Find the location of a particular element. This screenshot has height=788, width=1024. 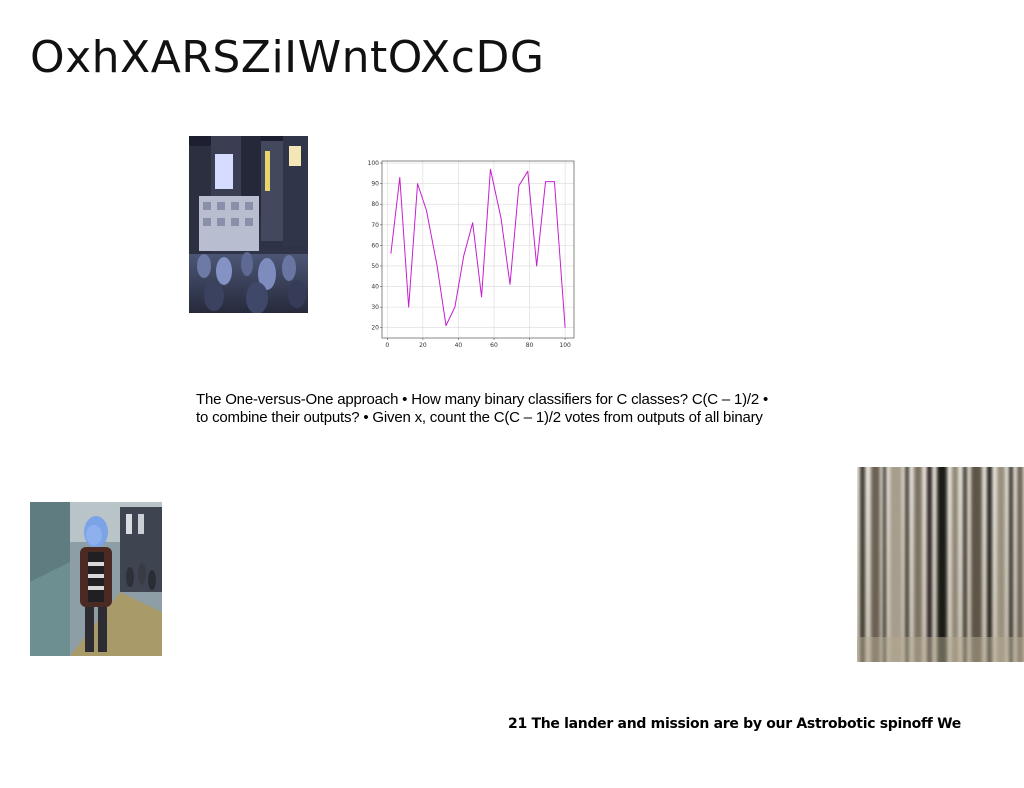

series-line is located at coordinates (478, 248).